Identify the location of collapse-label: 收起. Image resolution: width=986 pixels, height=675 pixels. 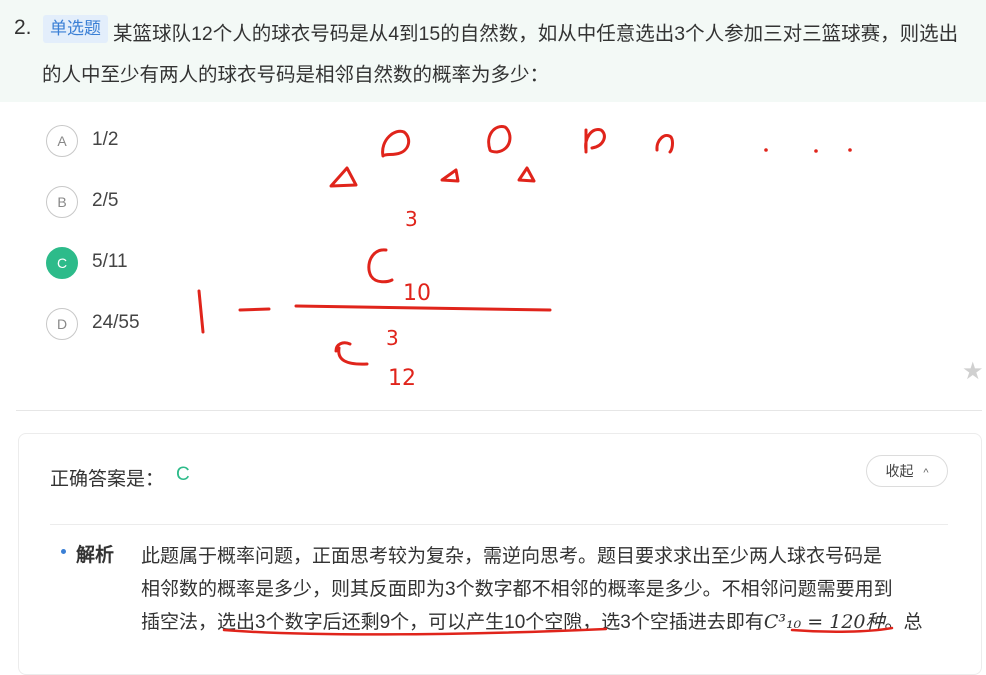
(899, 471).